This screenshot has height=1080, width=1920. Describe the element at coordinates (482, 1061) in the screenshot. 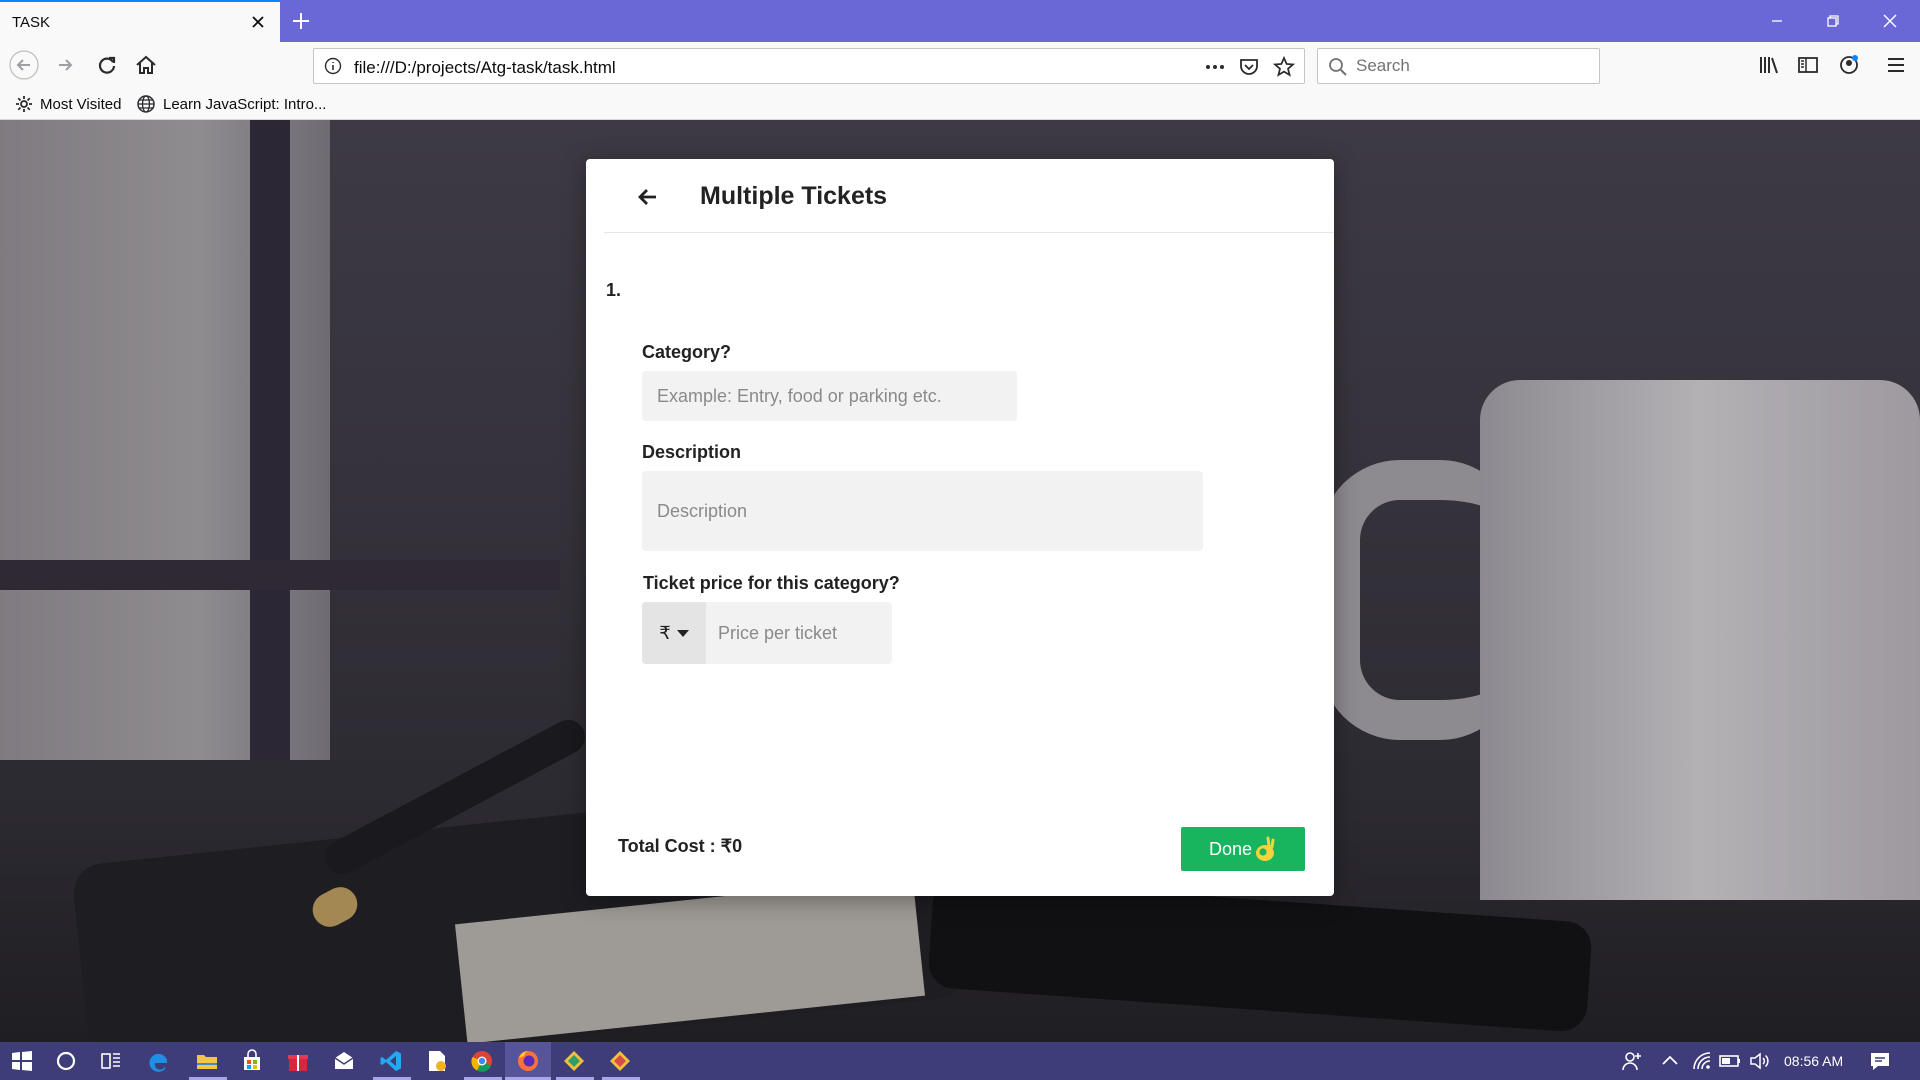

I see `chrome-icon` at that location.